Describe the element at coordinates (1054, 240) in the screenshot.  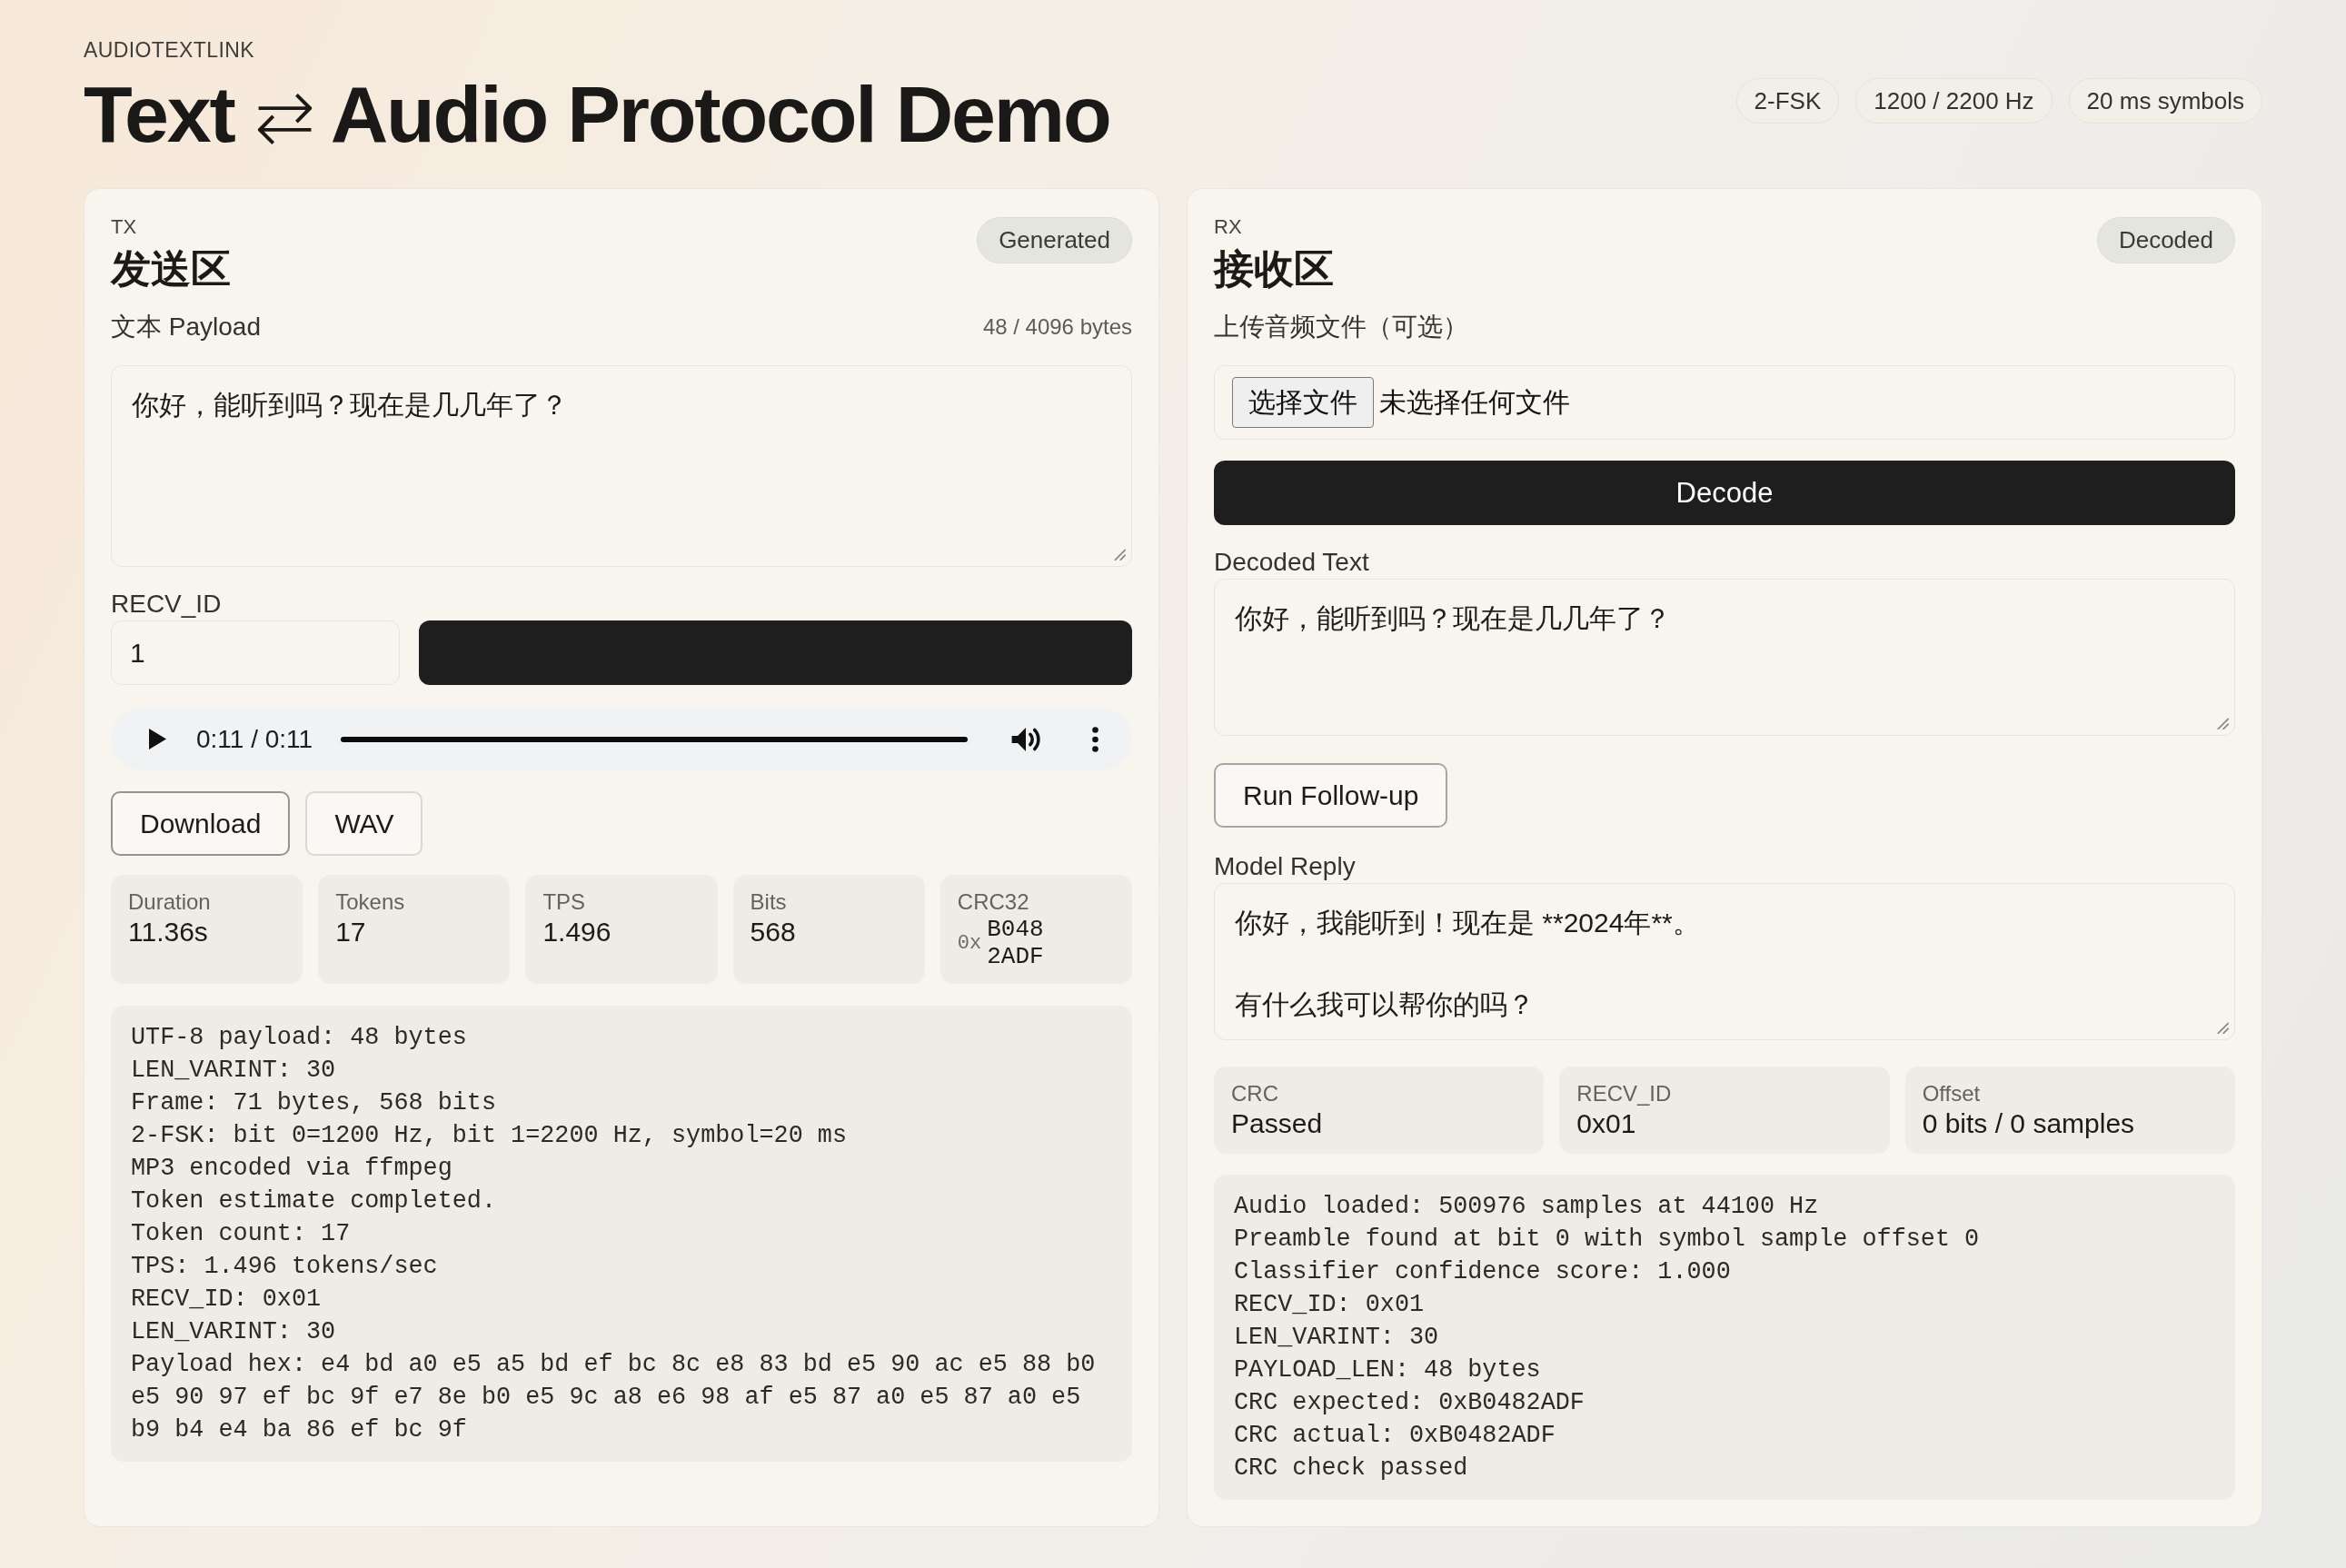
I see `status-chip: Generated` at that location.